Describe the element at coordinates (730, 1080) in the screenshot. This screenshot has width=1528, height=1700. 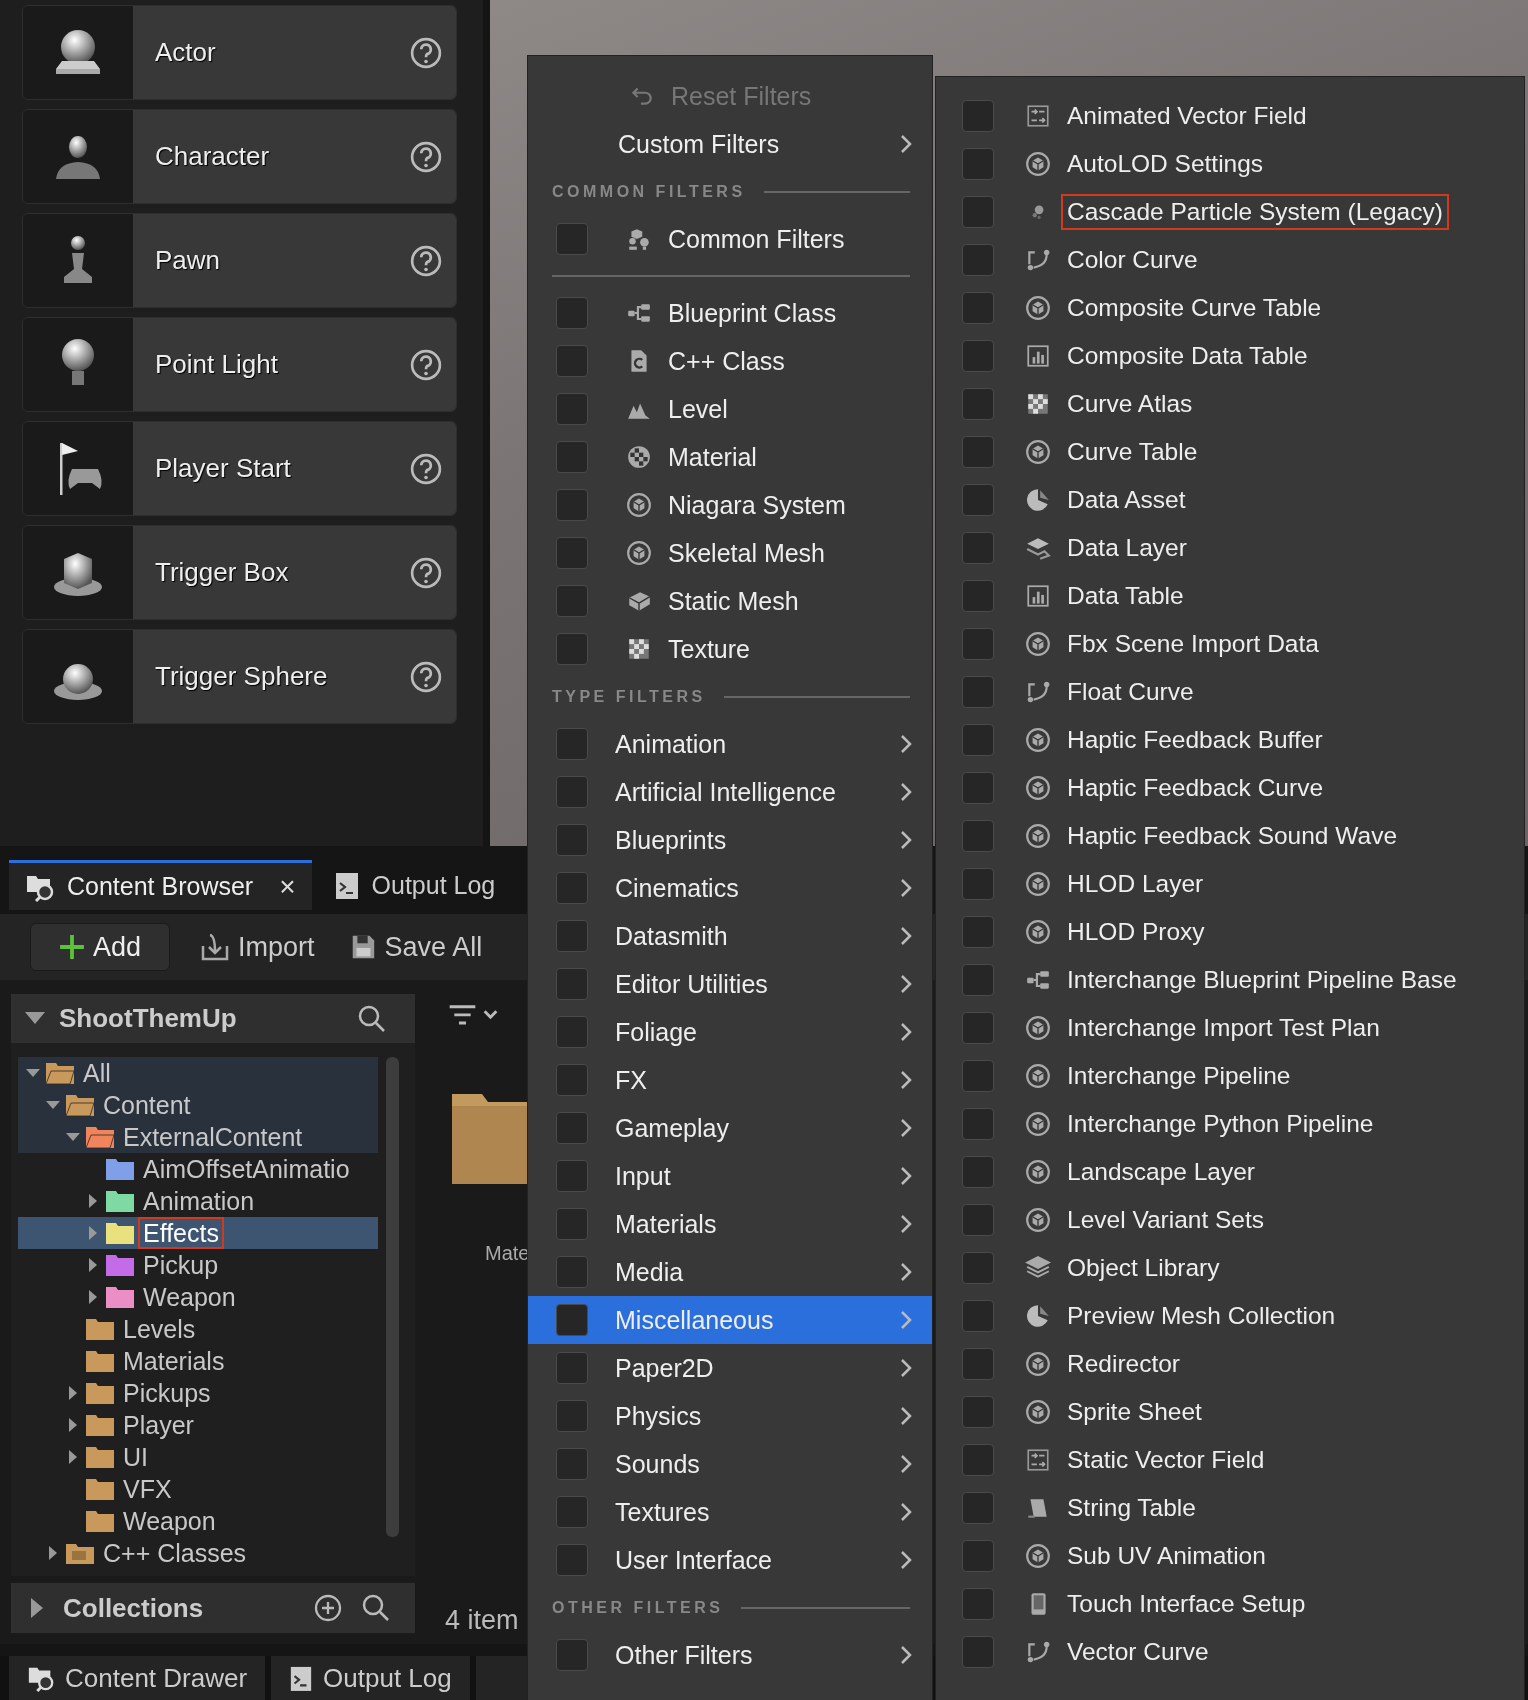
I see `menu-item: FX` at that location.